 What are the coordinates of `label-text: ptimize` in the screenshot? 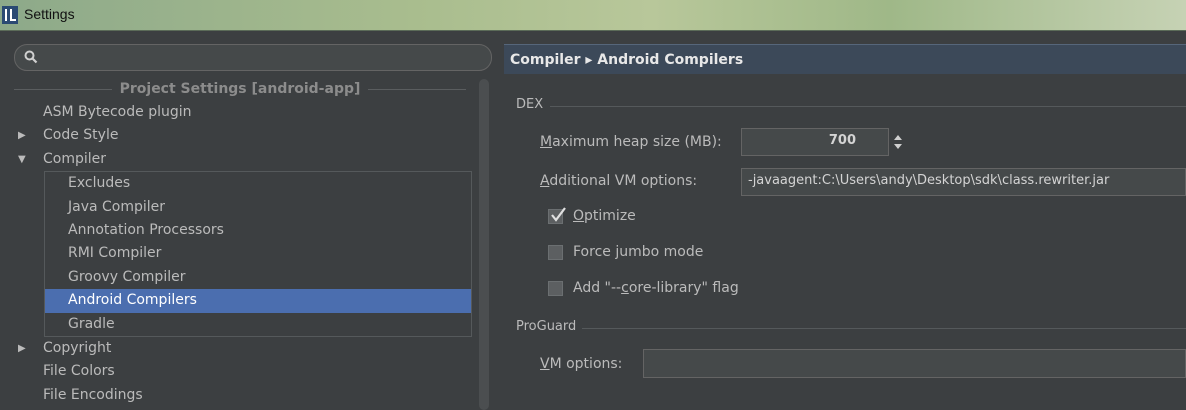 It's located at (610, 216).